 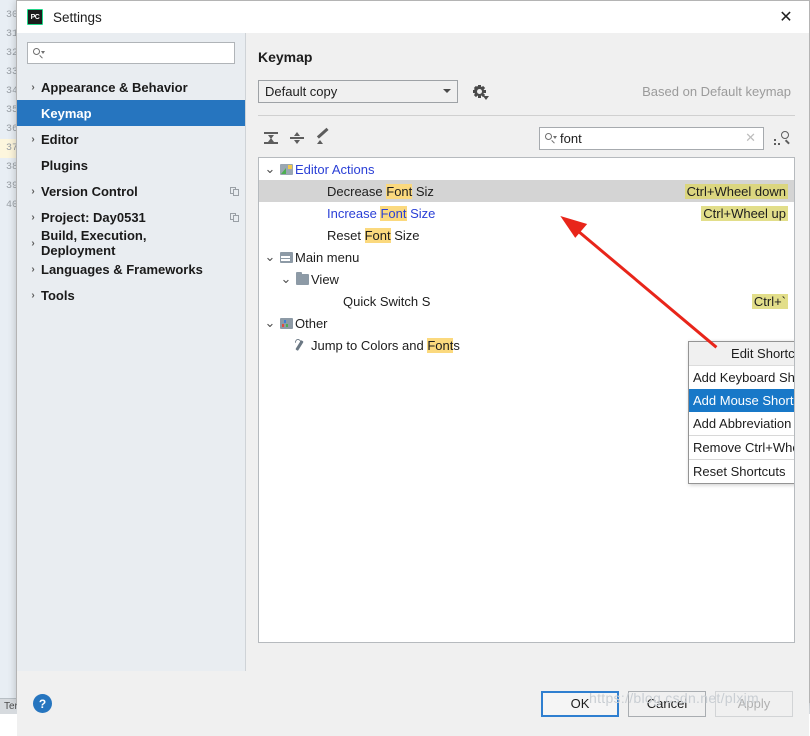 I want to click on text: s, so click(x=456, y=345).